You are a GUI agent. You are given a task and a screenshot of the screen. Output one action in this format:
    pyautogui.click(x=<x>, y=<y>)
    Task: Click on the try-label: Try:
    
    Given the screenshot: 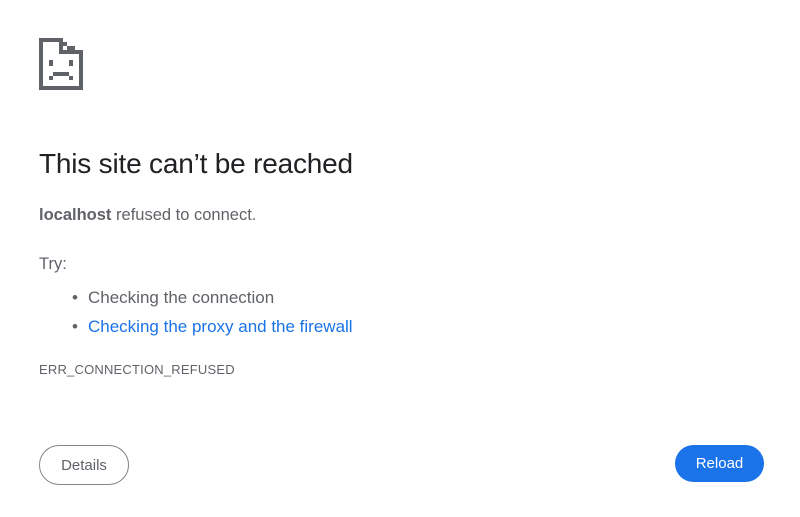 What is the action you would take?
    pyautogui.click(x=53, y=264)
    